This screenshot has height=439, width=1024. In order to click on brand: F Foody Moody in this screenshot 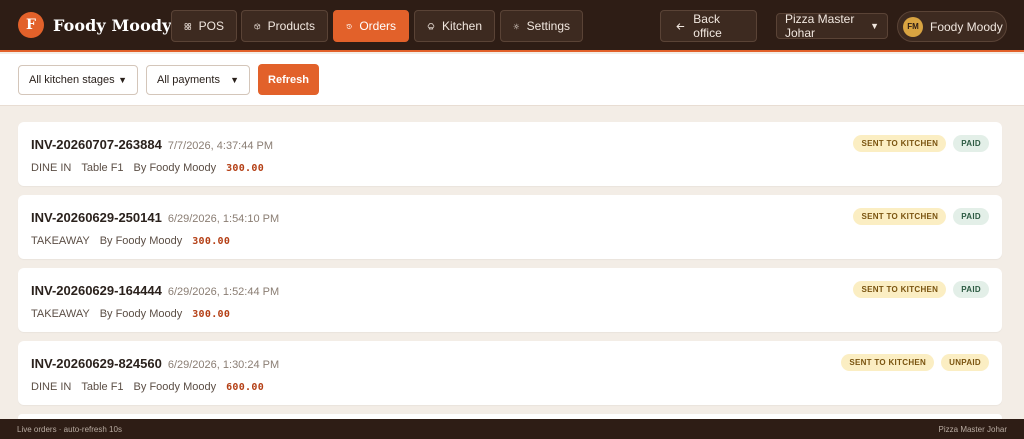, I will do `click(95, 25)`.